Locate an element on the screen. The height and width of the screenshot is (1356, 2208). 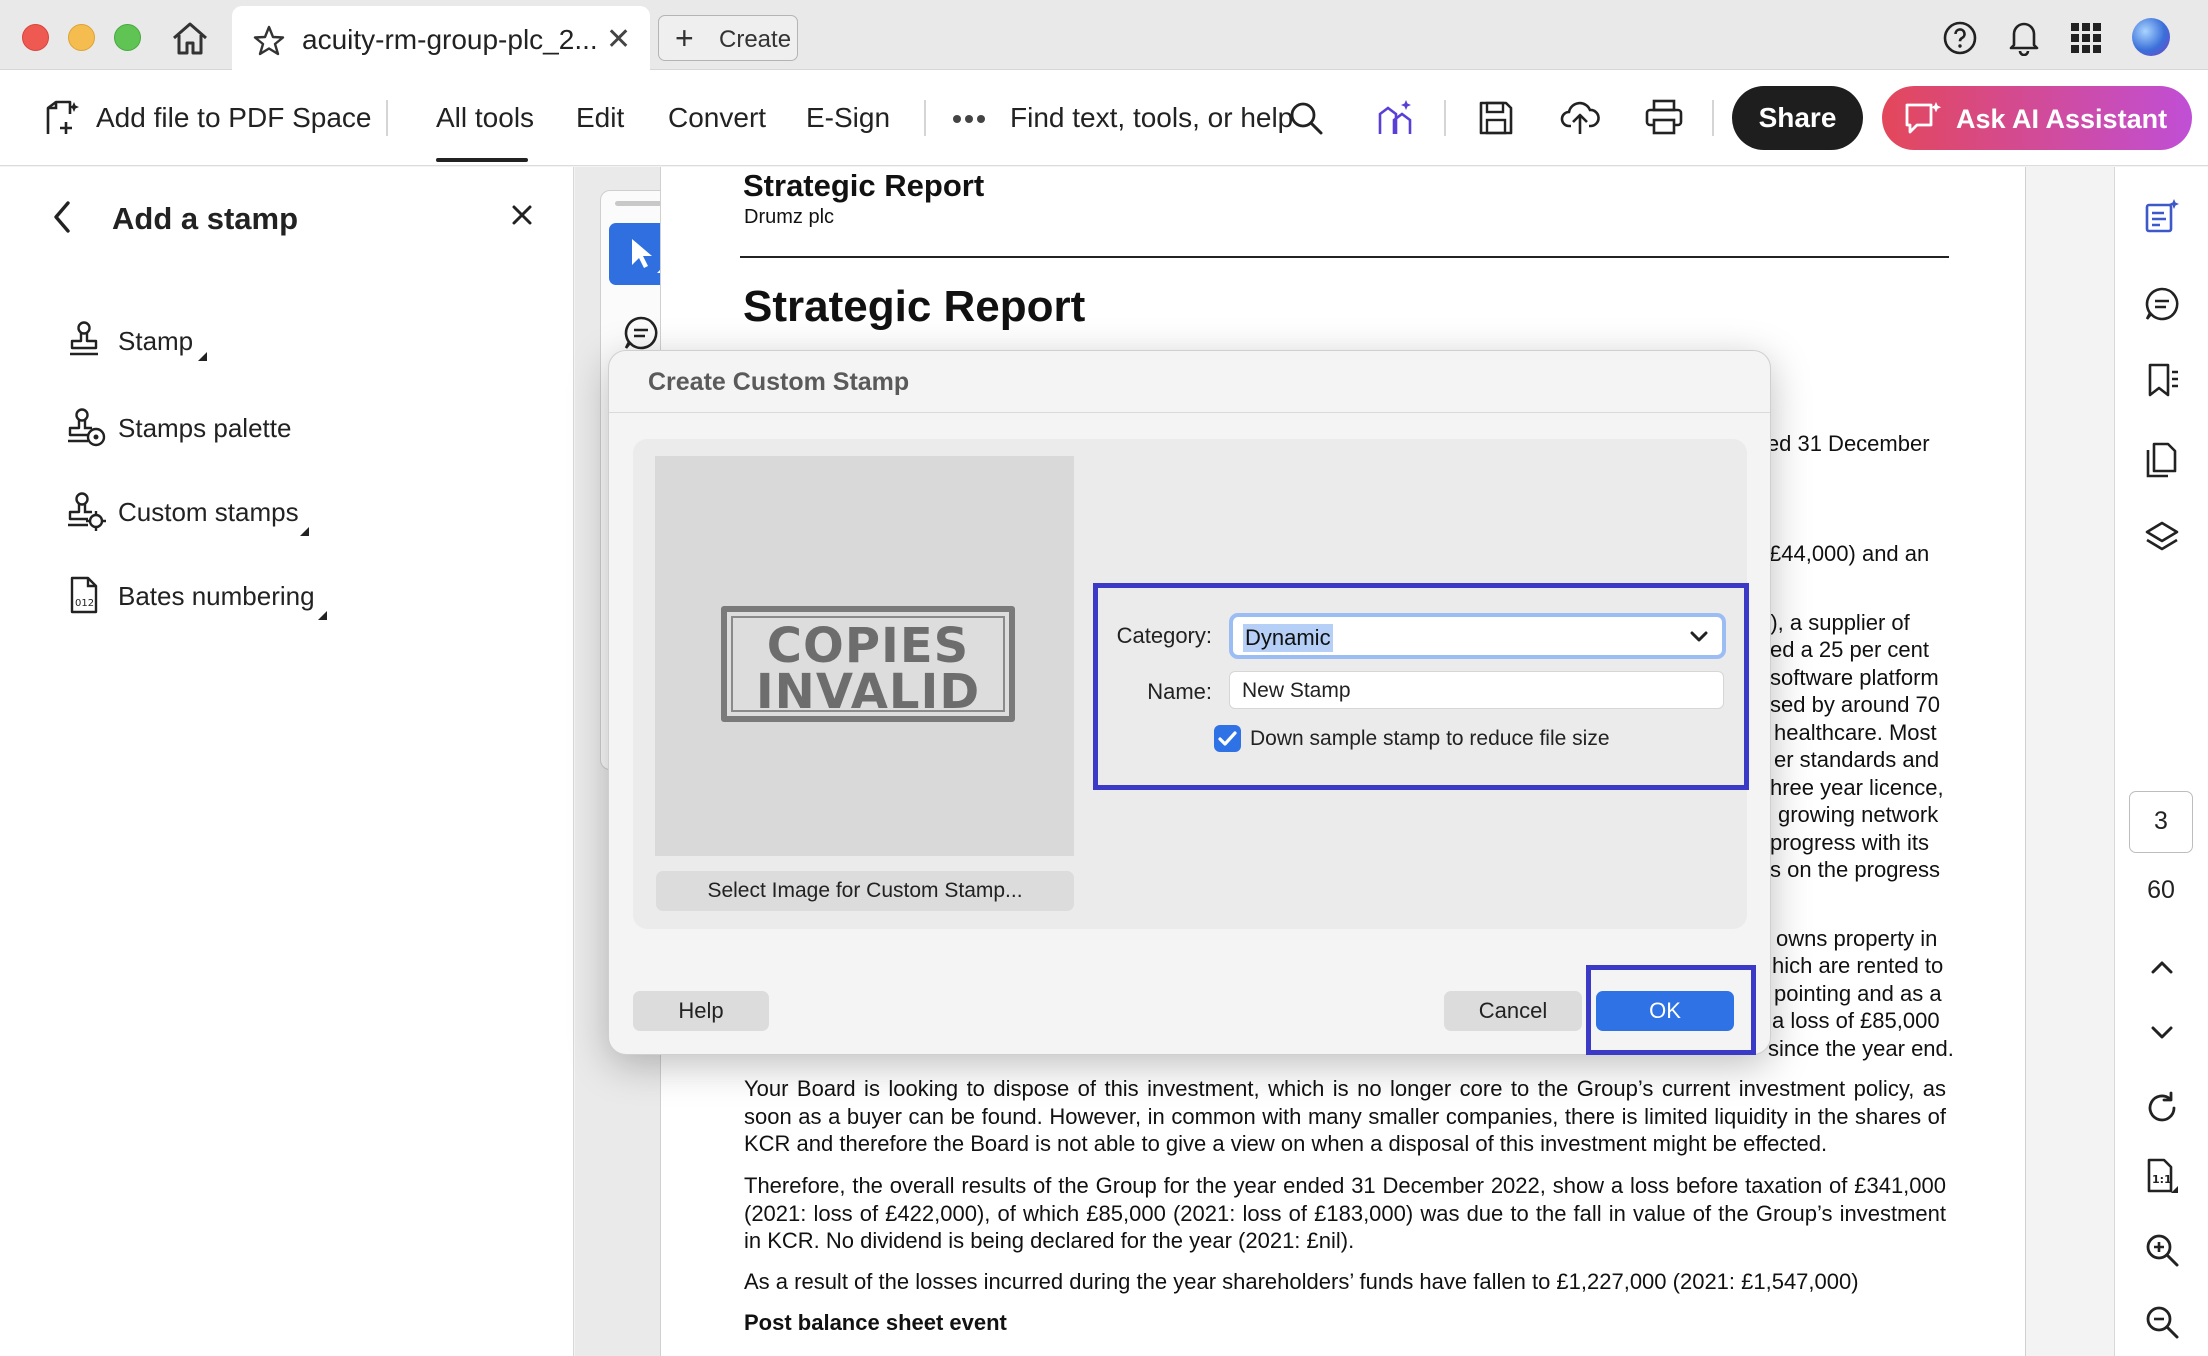
stamp-label: Stamp is located at coordinates (156, 341).